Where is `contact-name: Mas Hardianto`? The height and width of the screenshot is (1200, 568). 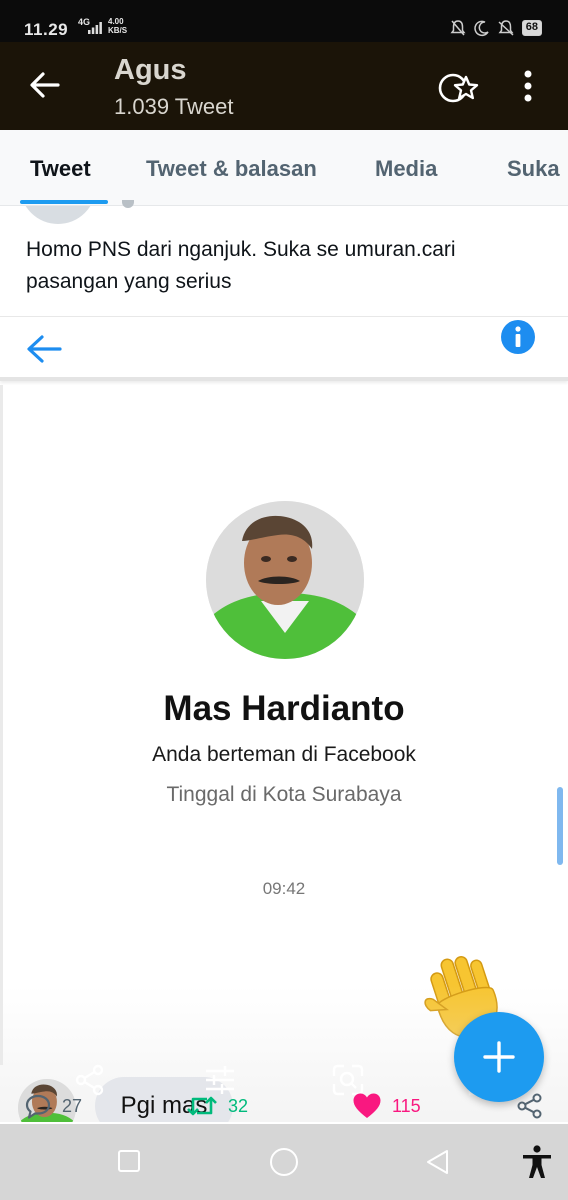 contact-name: Mas Hardianto is located at coordinates (284, 708).